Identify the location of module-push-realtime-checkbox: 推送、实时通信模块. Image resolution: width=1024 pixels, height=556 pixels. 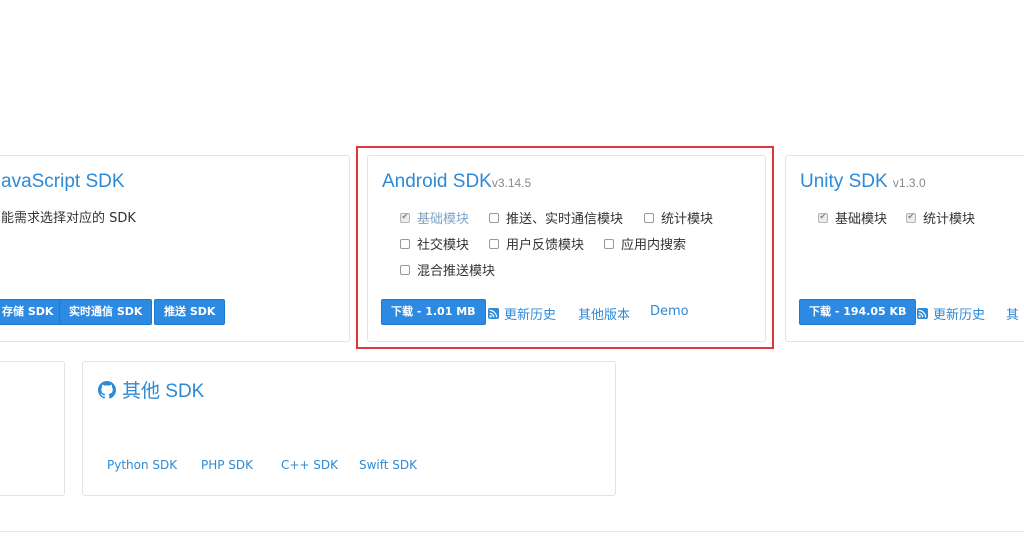
(556, 217).